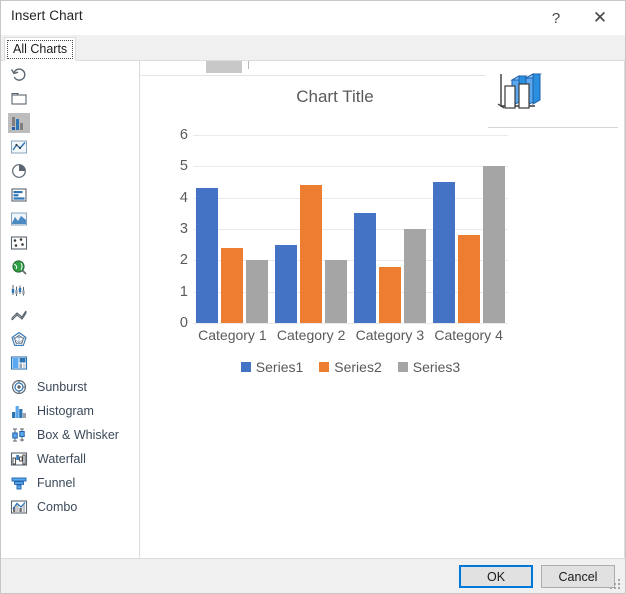 The image size is (626, 594). Describe the element at coordinates (248, 65) in the screenshot. I see `subtype-separator` at that location.